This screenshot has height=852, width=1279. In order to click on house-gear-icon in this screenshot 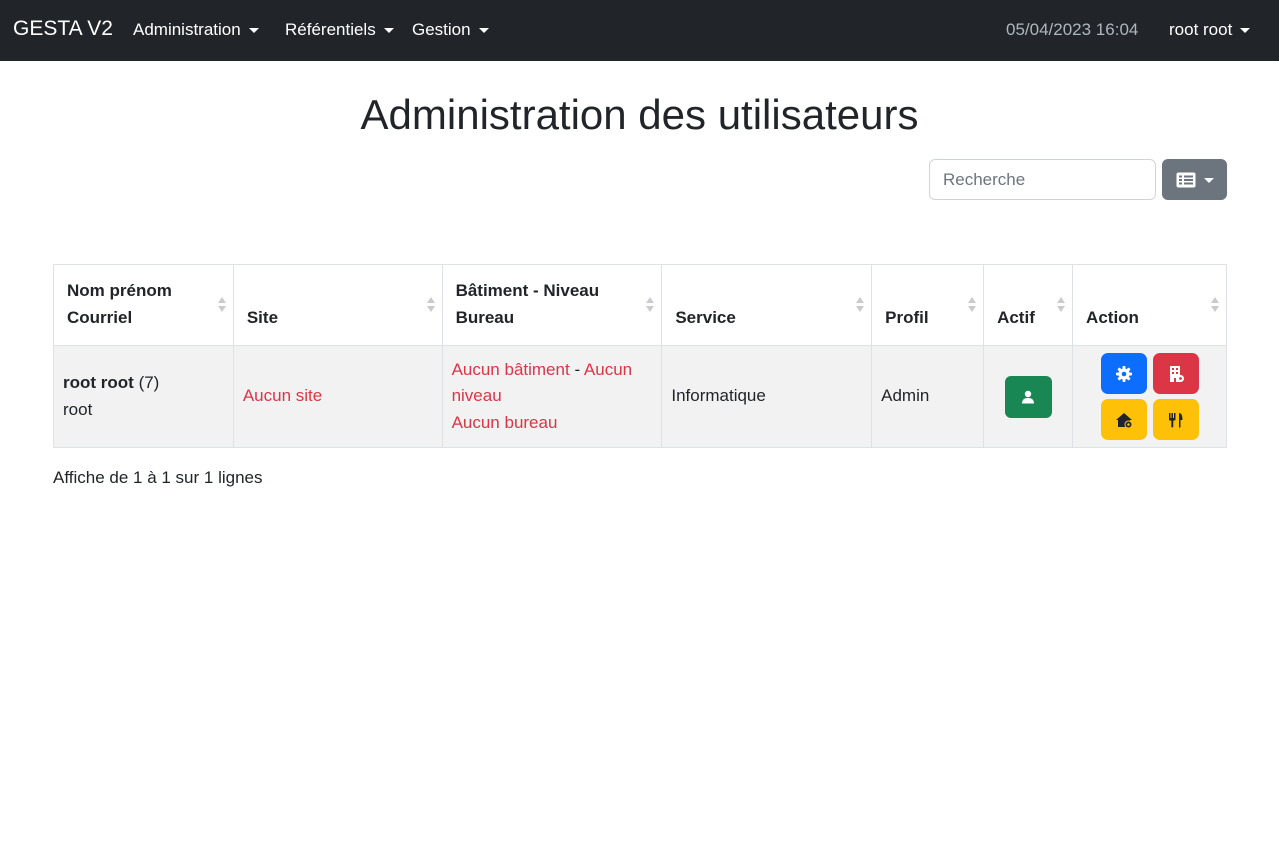, I will do `click(1124, 420)`.